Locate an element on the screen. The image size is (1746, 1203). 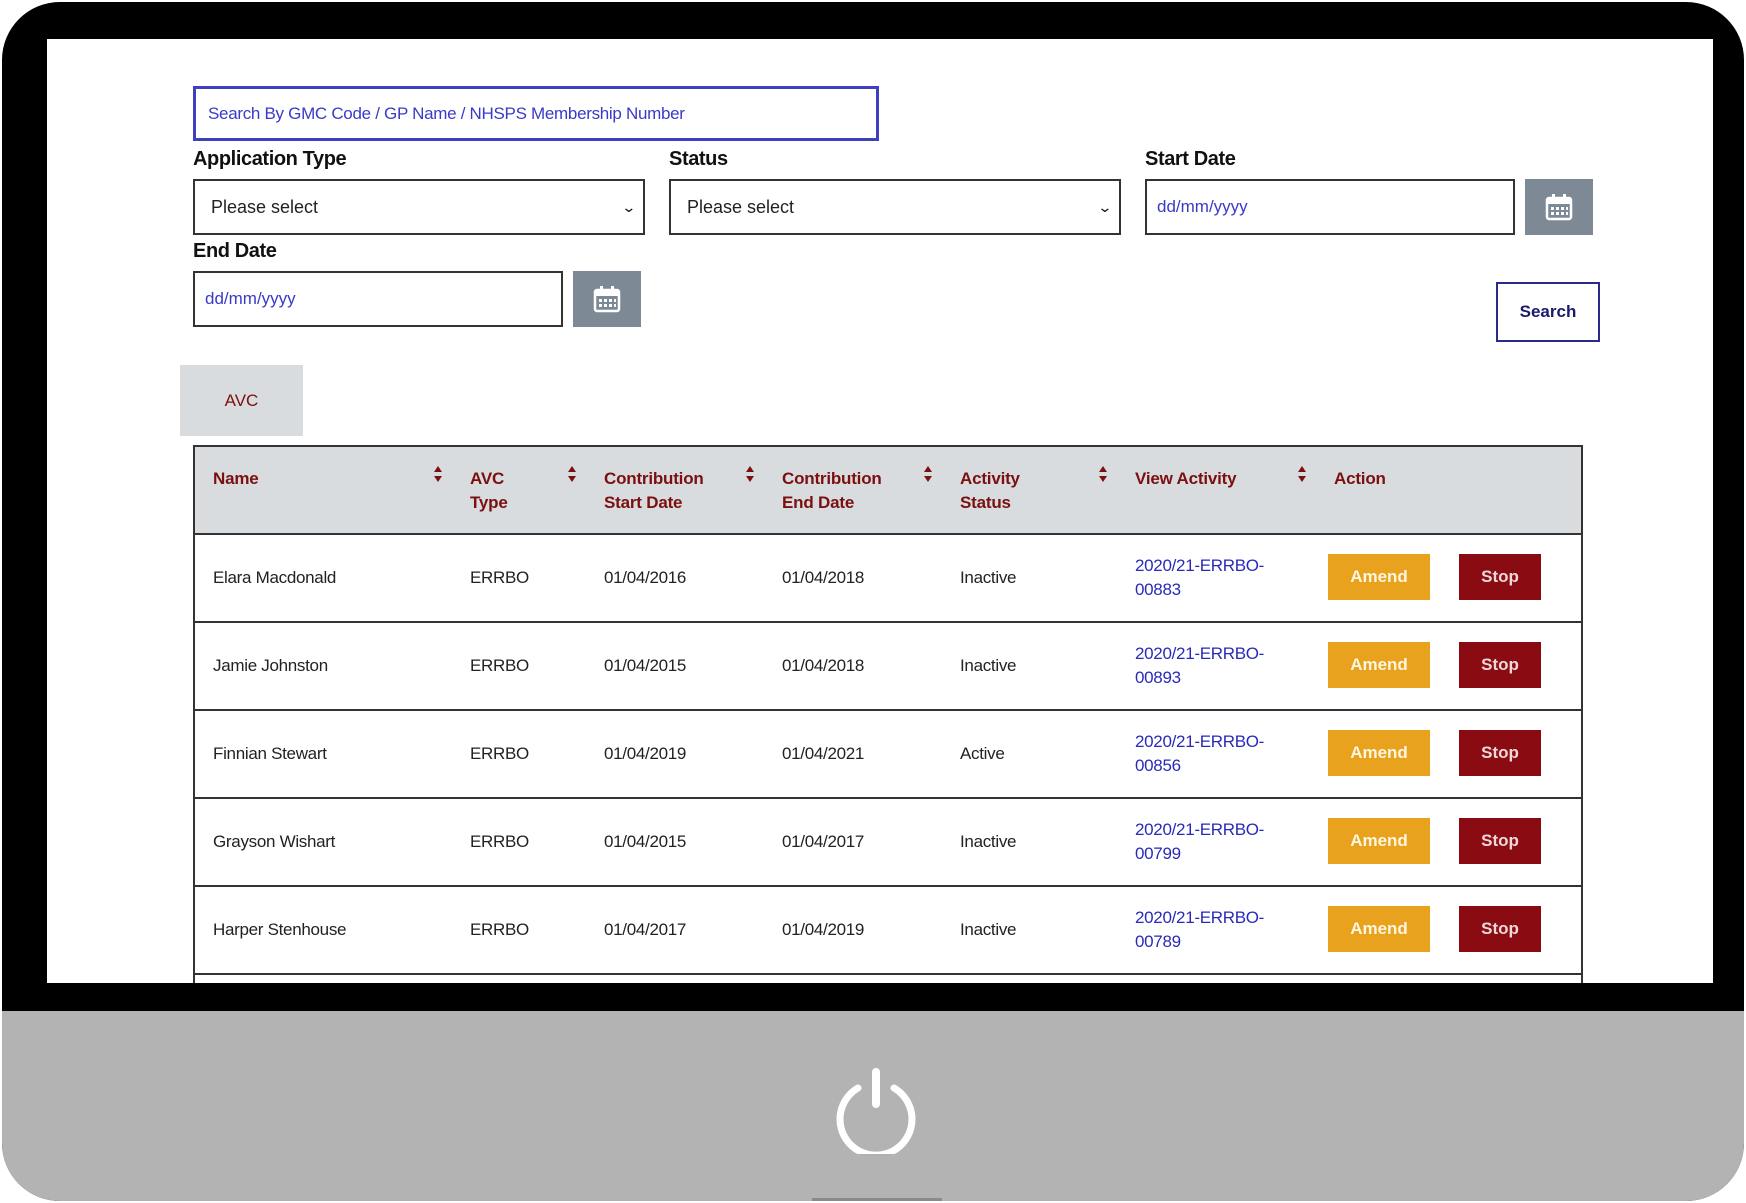
cell-name: Finnian Stewart is located at coordinates (270, 753).